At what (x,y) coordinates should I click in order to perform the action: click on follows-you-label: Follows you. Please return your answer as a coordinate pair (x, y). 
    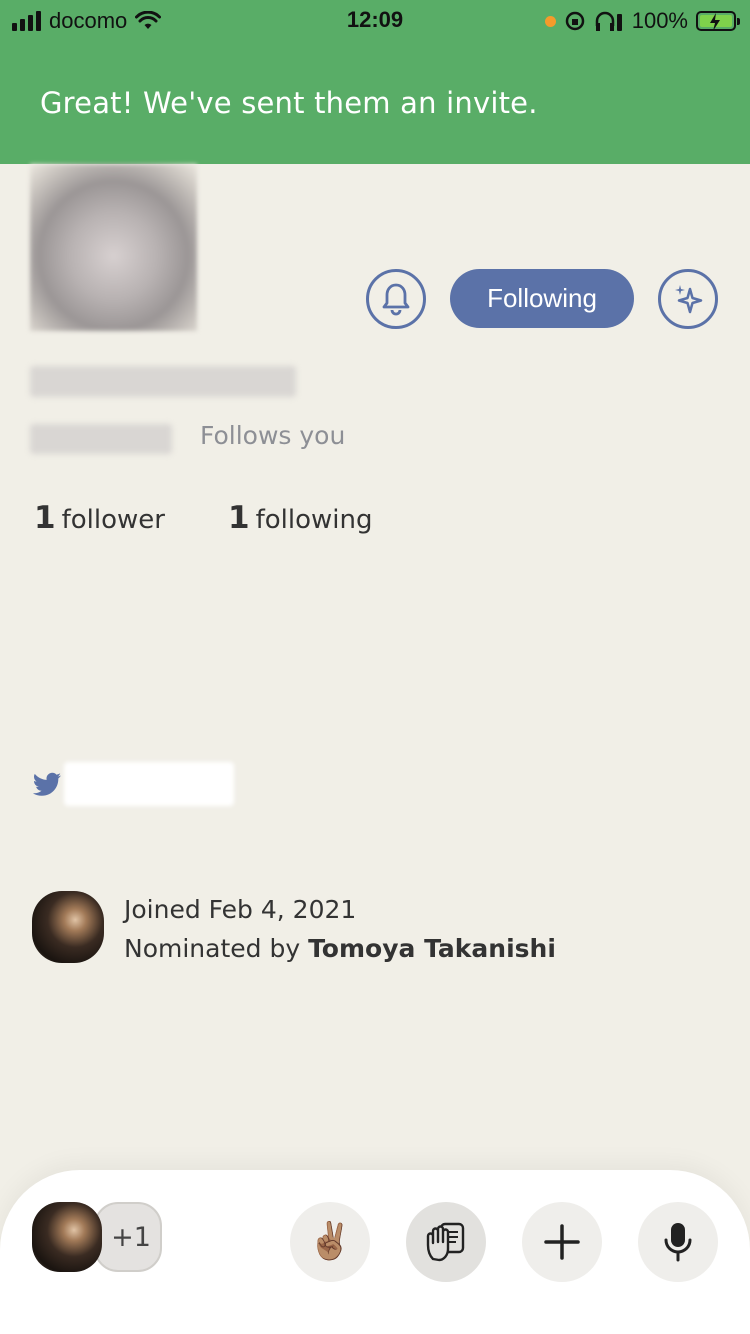
    Looking at the image, I should click on (273, 435).